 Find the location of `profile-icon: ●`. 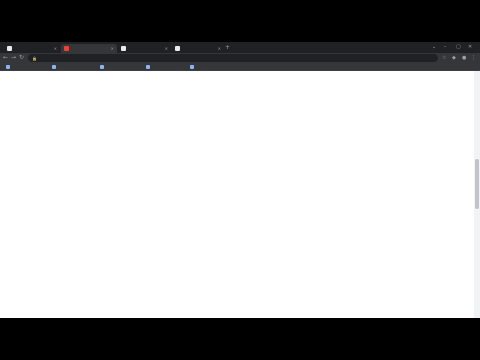

profile-icon: ● is located at coordinates (464, 58).